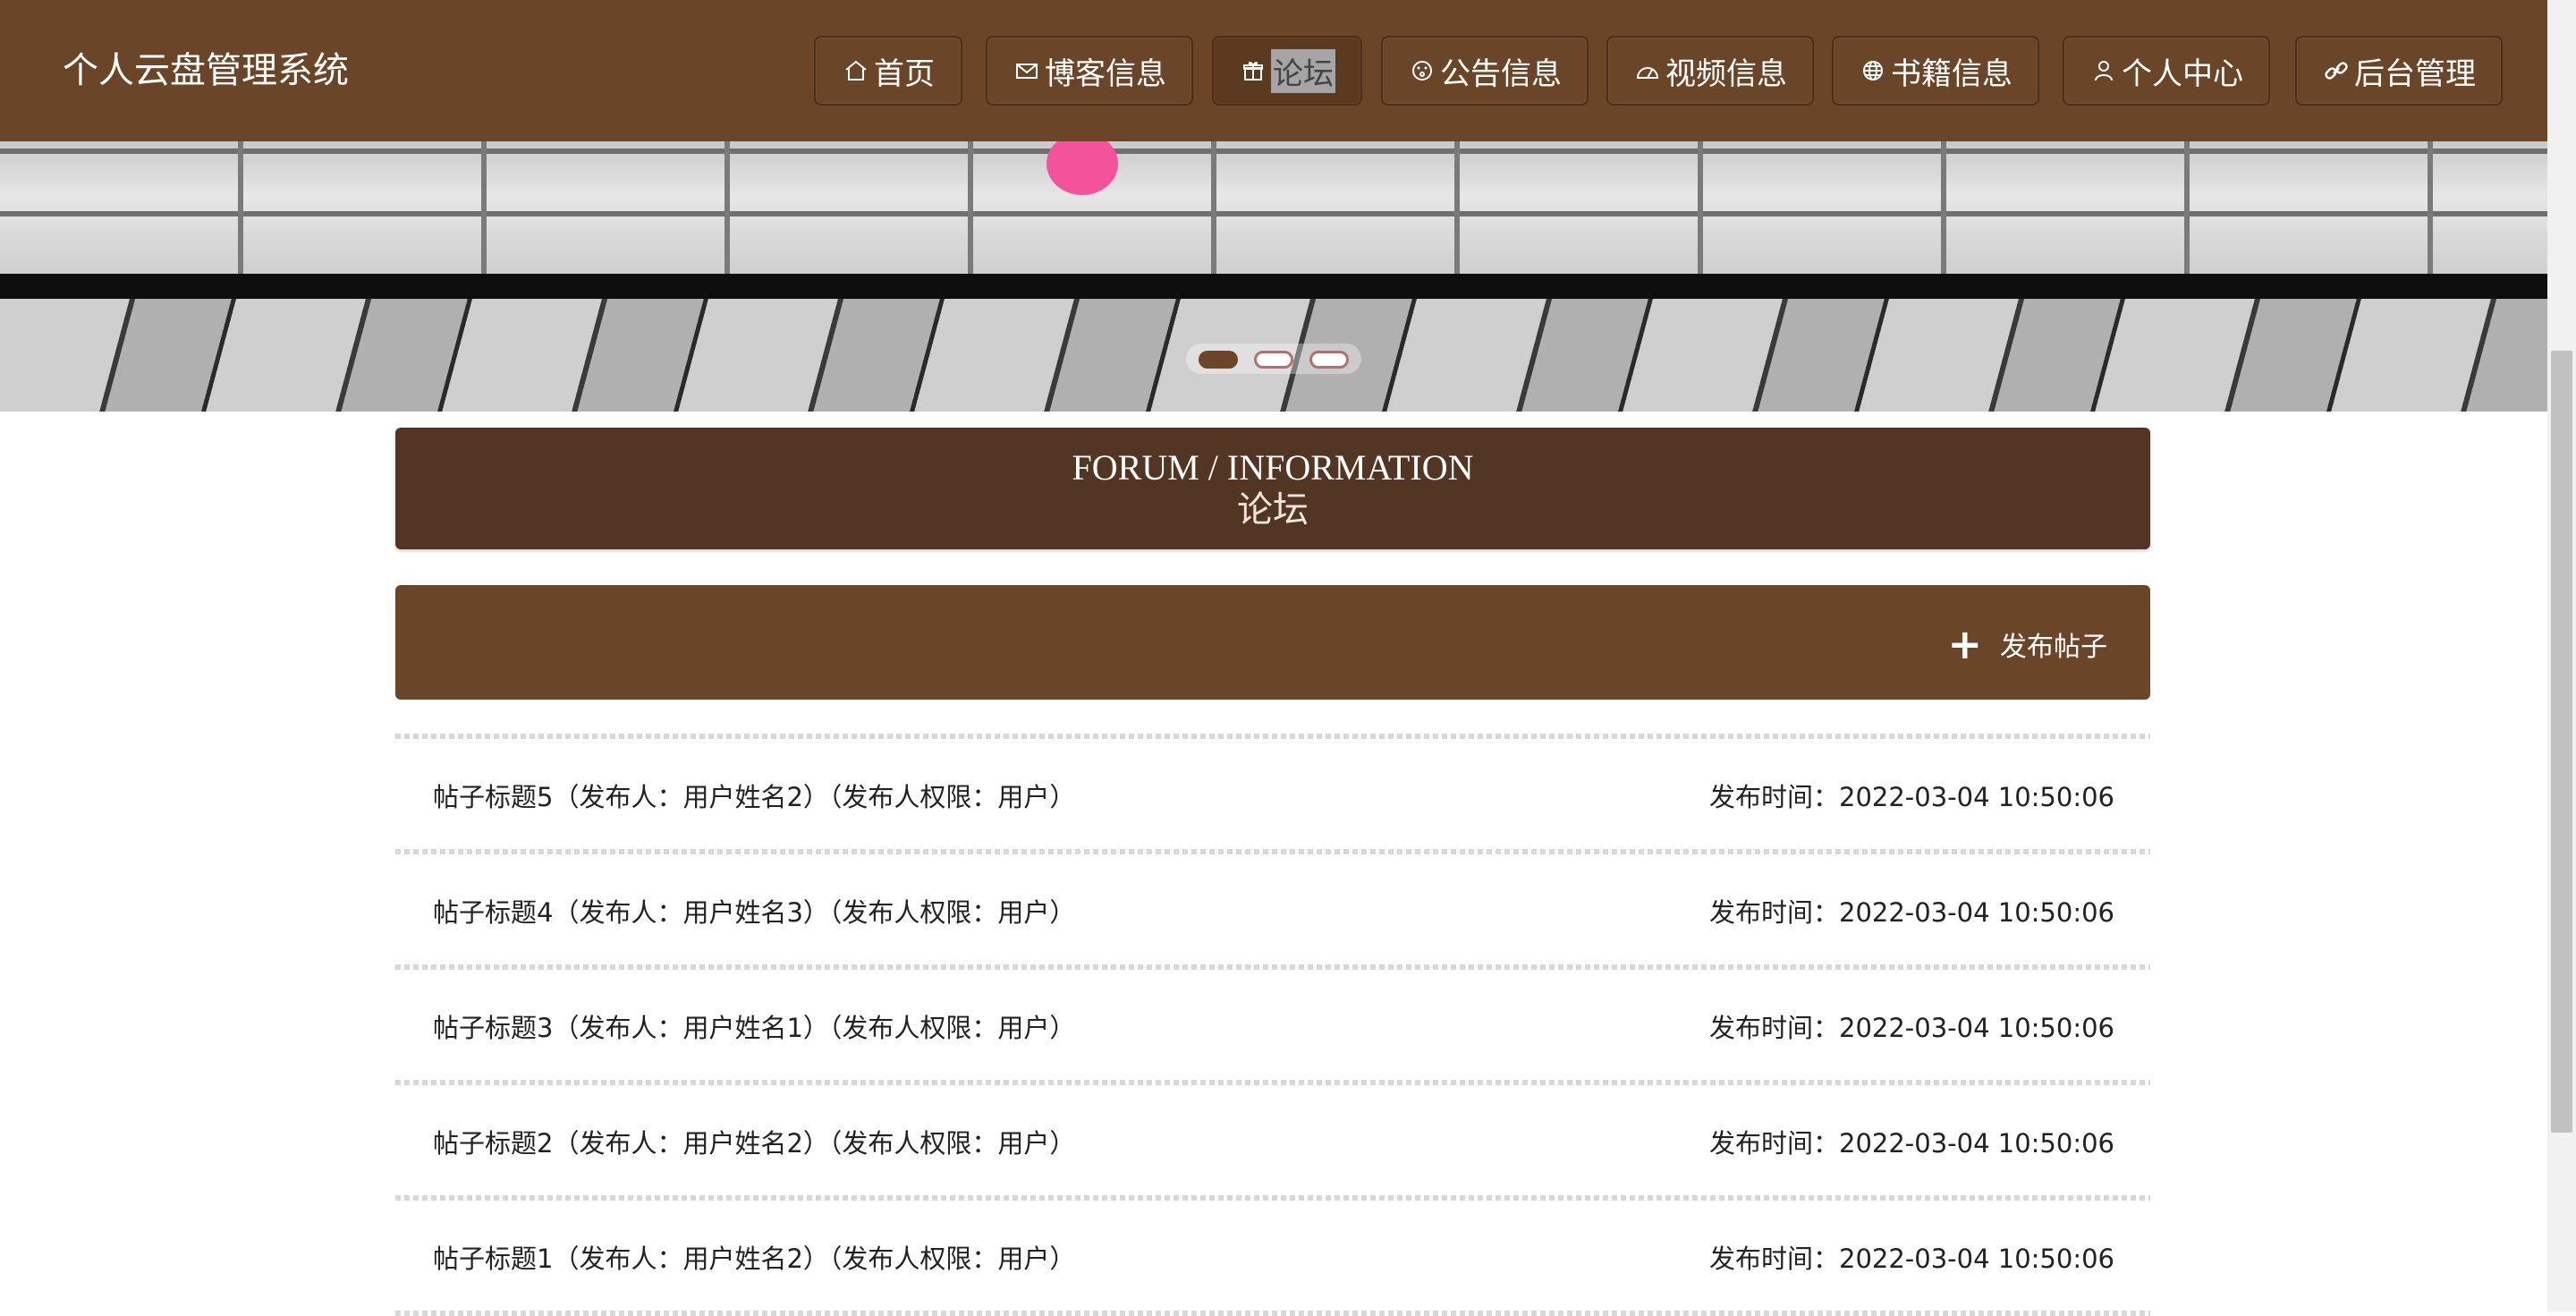  I want to click on user-icon, so click(2103, 70).